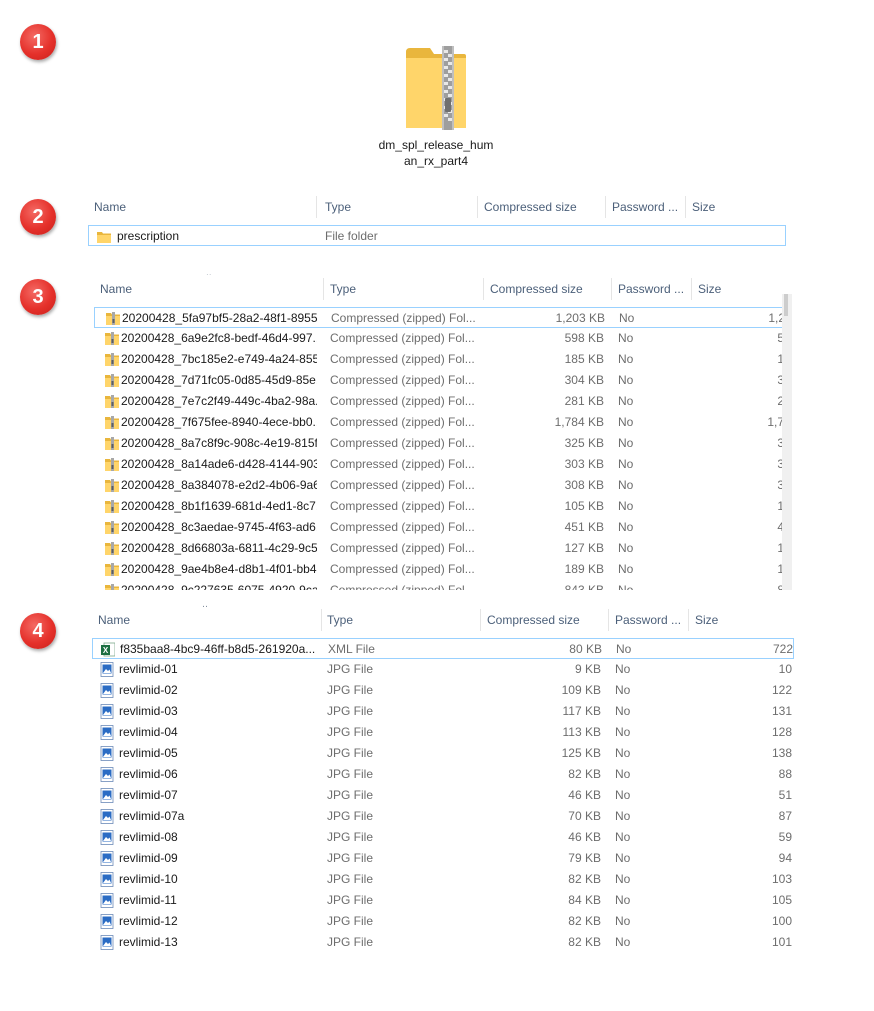 The width and height of the screenshot is (874, 1011). I want to click on list-item: revlimid-07 JPG File 46 KB No 51, so click(443, 795).